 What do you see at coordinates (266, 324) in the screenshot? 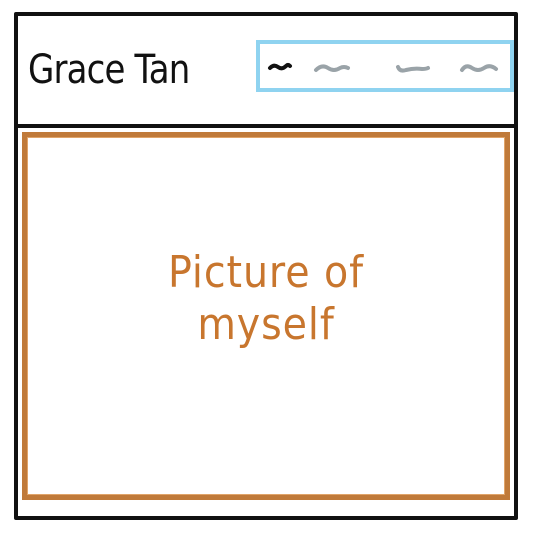
I see `photo-caption-line-2: myself` at bounding box center [266, 324].